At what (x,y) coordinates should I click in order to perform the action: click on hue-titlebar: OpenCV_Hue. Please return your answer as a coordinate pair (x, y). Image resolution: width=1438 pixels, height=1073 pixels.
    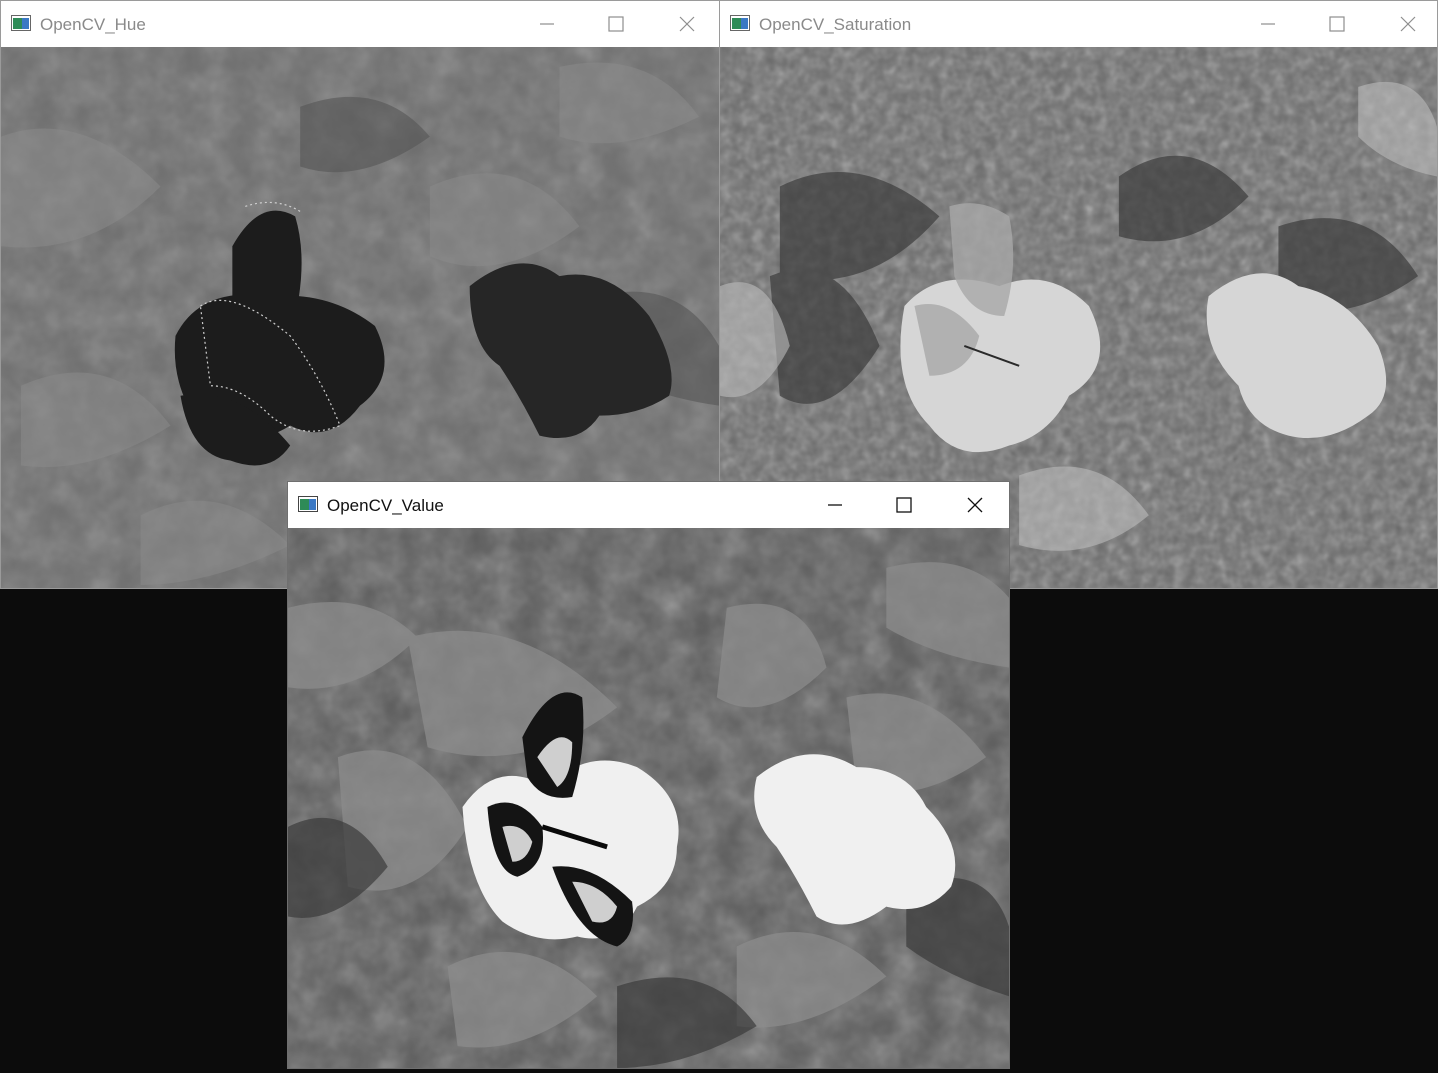
    Looking at the image, I should click on (360, 24).